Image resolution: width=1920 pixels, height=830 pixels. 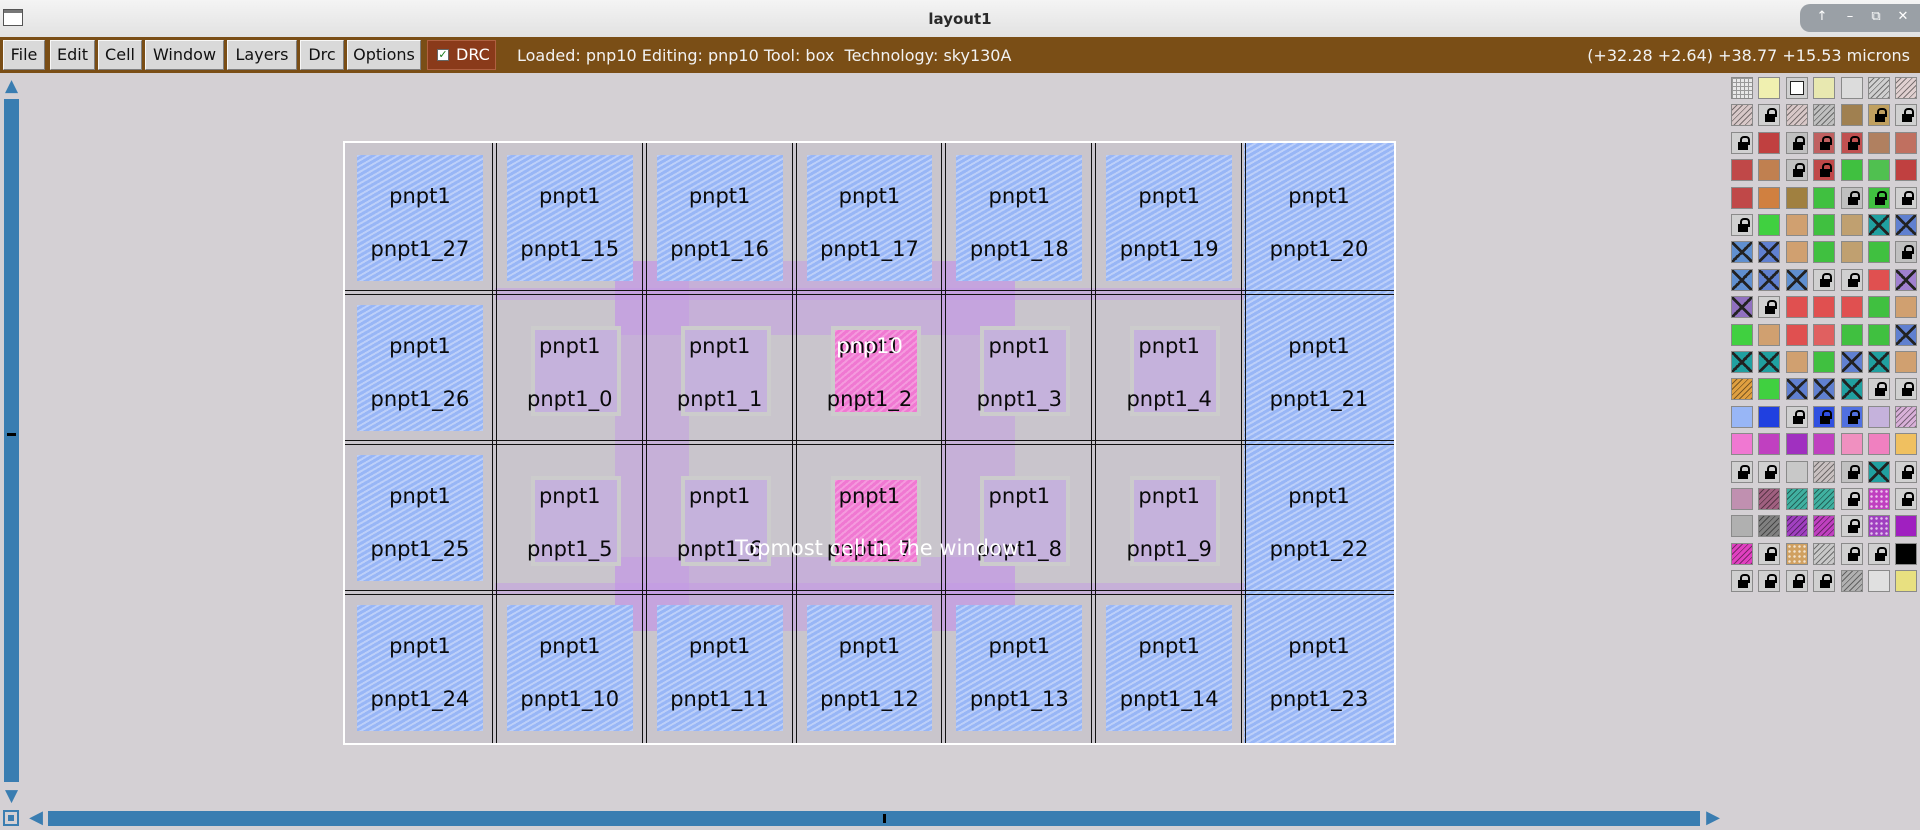 What do you see at coordinates (570, 668) in the screenshot?
I see `cell-instance: pnpt1 pnpt1_10` at bounding box center [570, 668].